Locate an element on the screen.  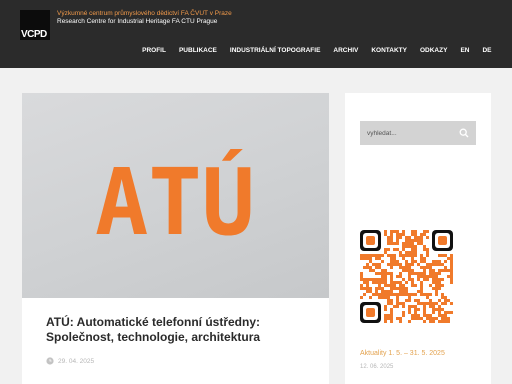
post-image-text: ATÚ is located at coordinates (175, 201).